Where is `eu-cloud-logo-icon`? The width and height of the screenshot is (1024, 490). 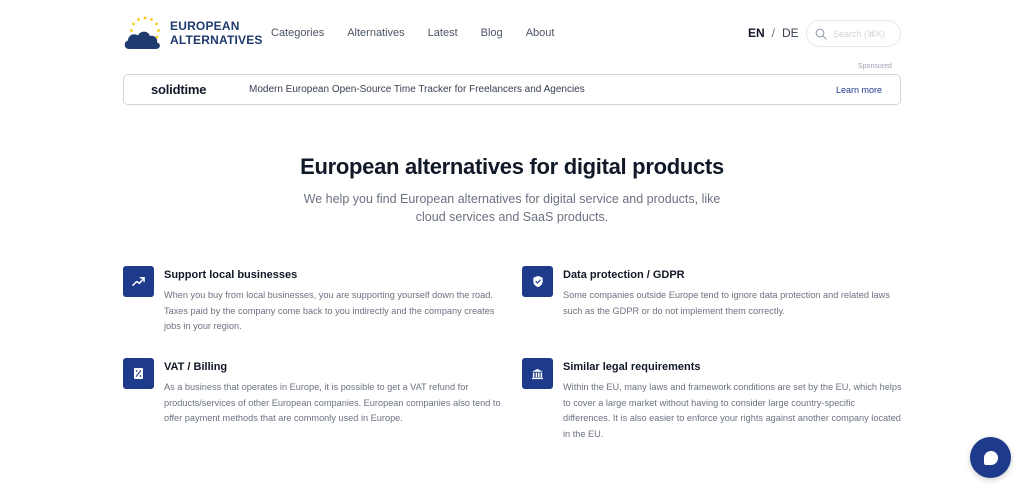
eu-cloud-logo-icon is located at coordinates (142, 32).